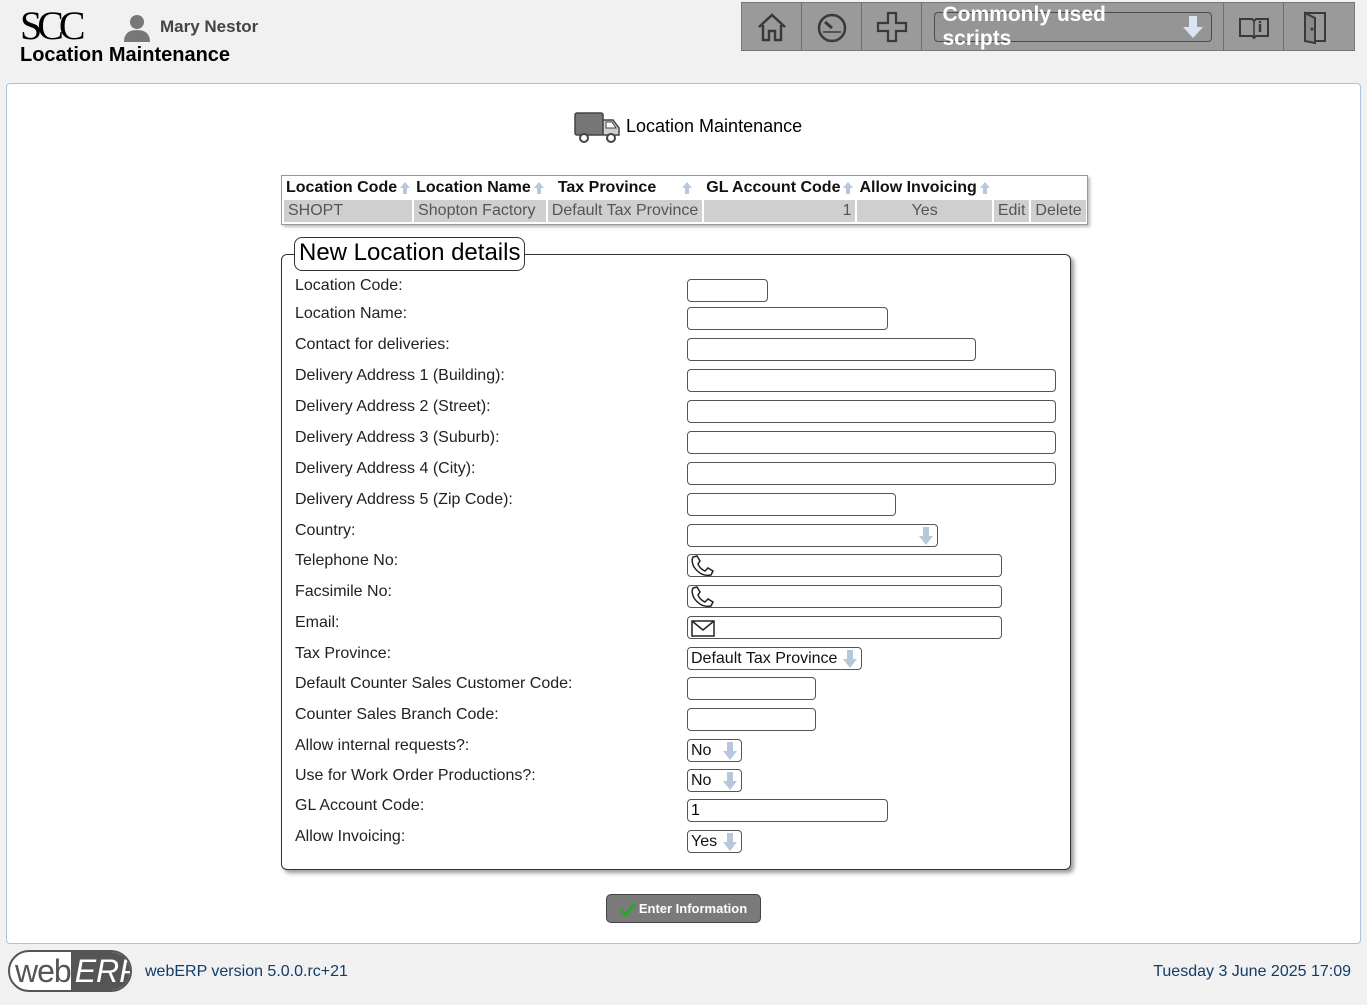  Describe the element at coordinates (480, 188) in the screenshot. I see `header-location-name: Location Name` at that location.